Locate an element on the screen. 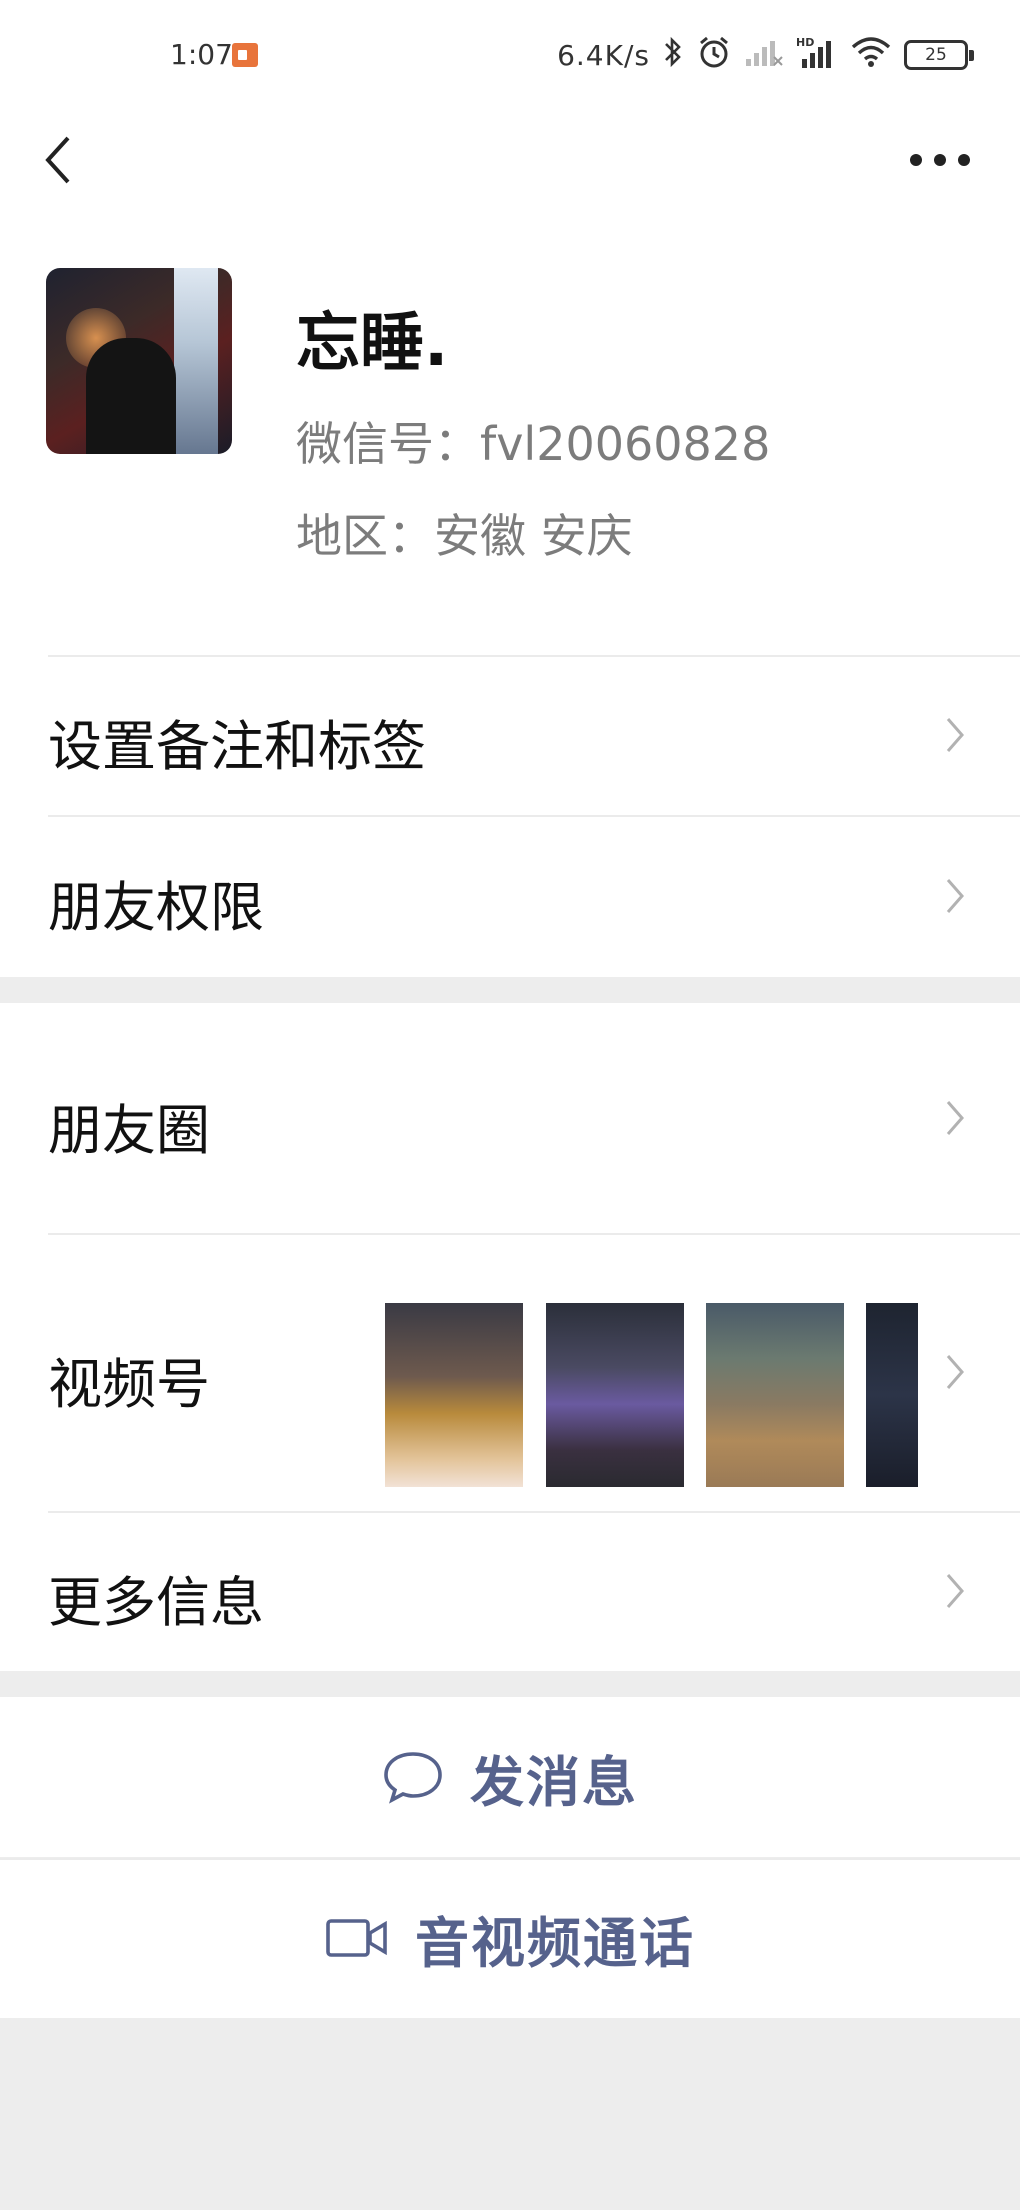 The height and width of the screenshot is (2210, 1020). signal-icon is located at coordinates (764, 55).